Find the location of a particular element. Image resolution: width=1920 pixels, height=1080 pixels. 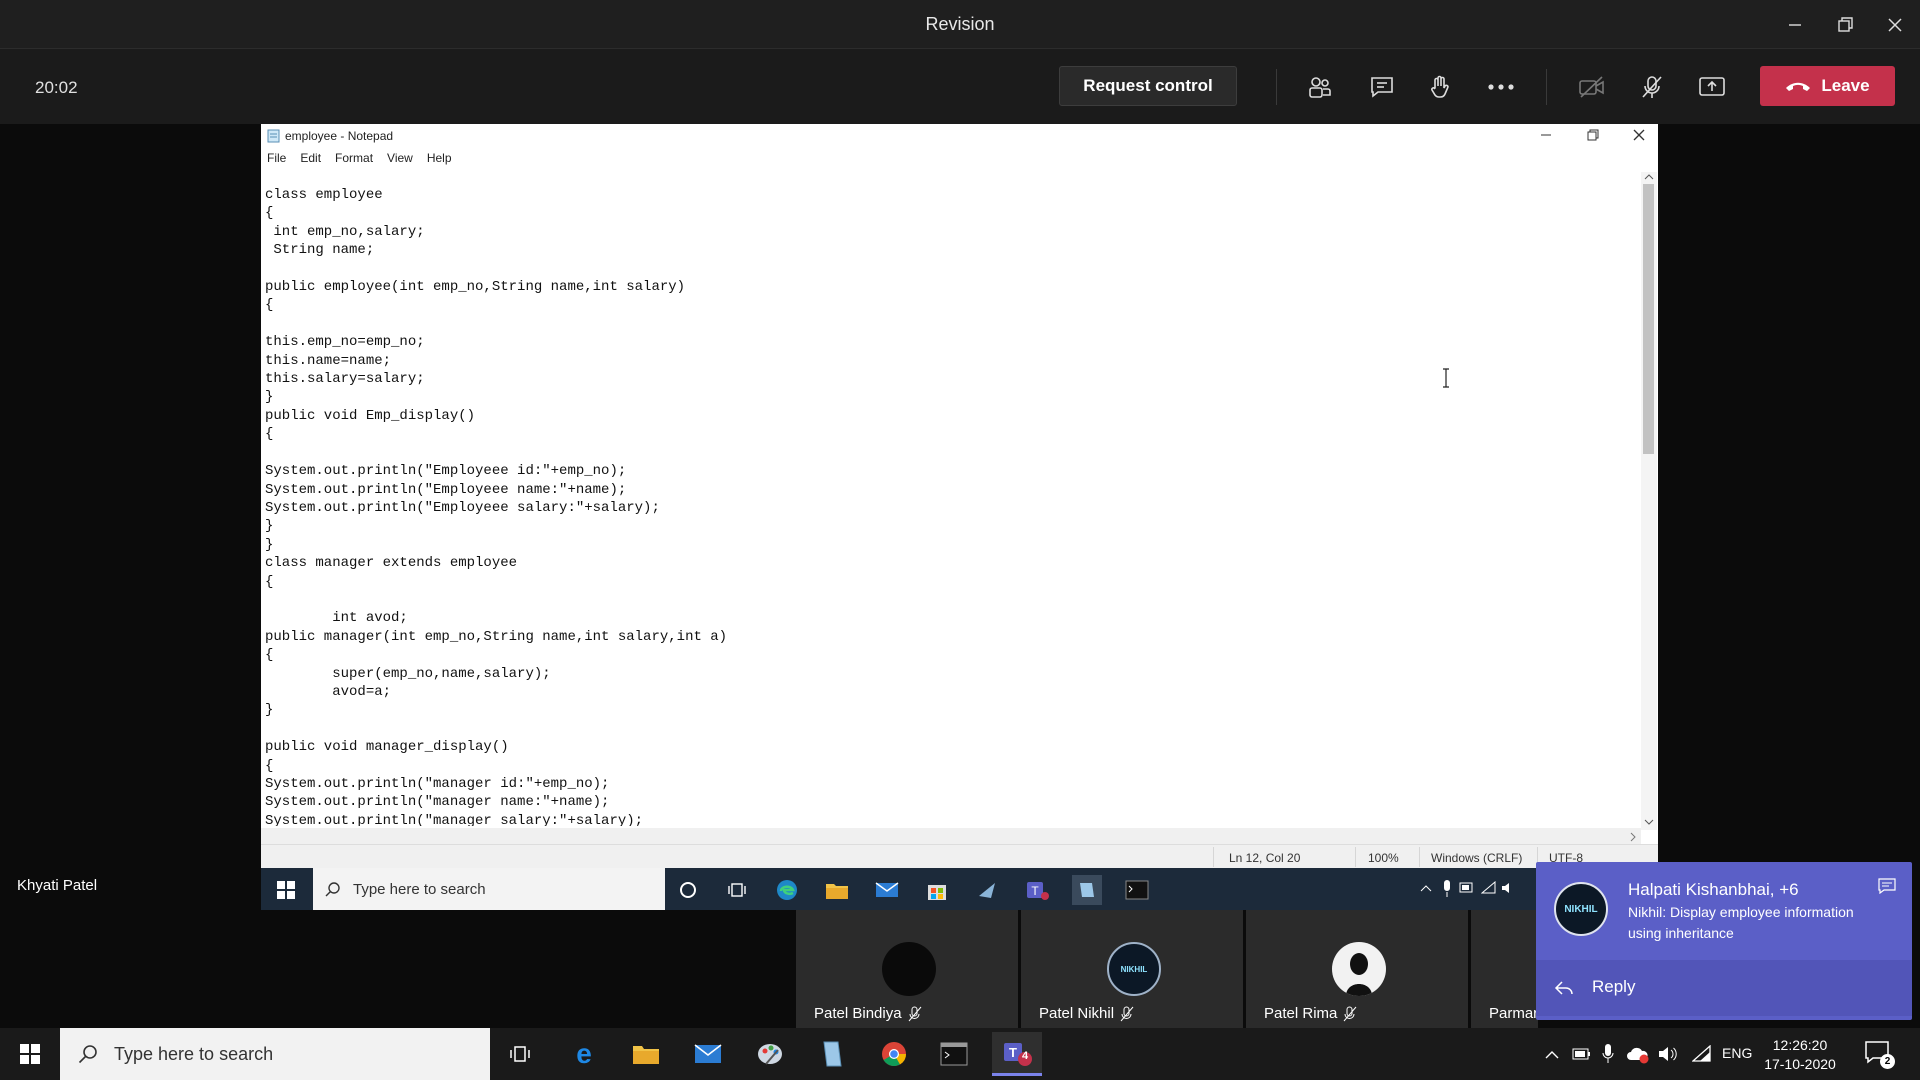

leave-button: Leave is located at coordinates (1827, 86).